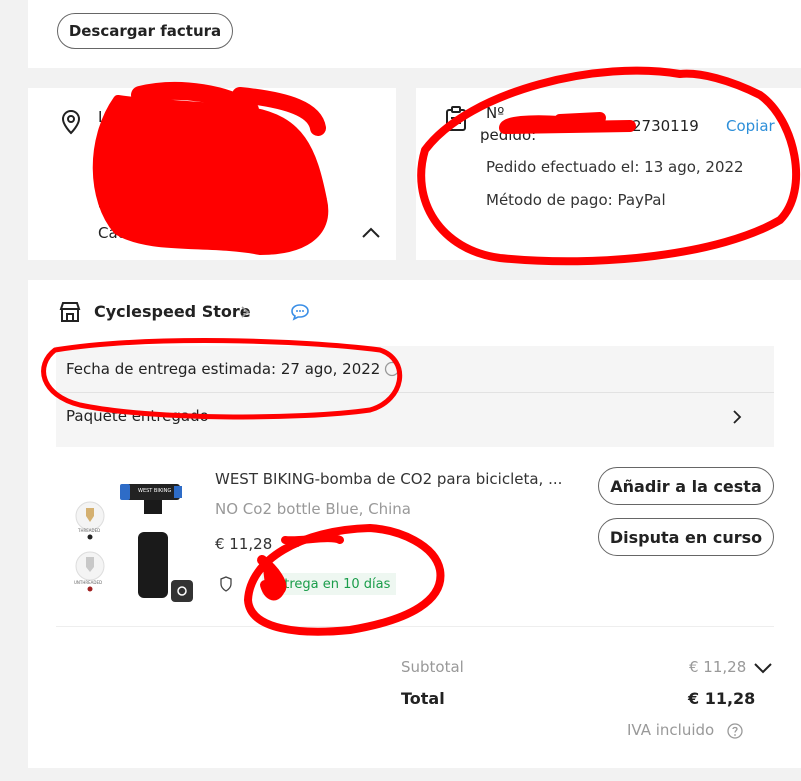  I want to click on shield-icon, so click(226, 584).